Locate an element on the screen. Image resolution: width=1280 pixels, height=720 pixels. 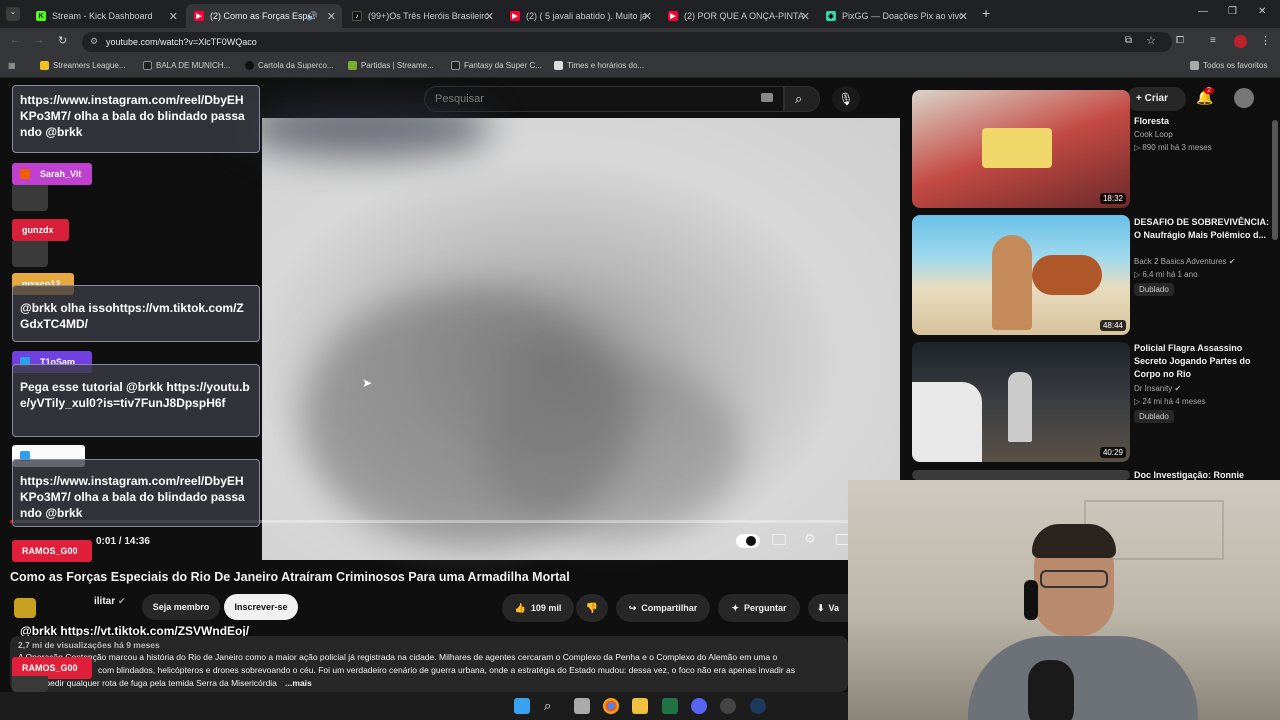
ask-button: ✦ Perguntar is located at coordinates (759, 608).